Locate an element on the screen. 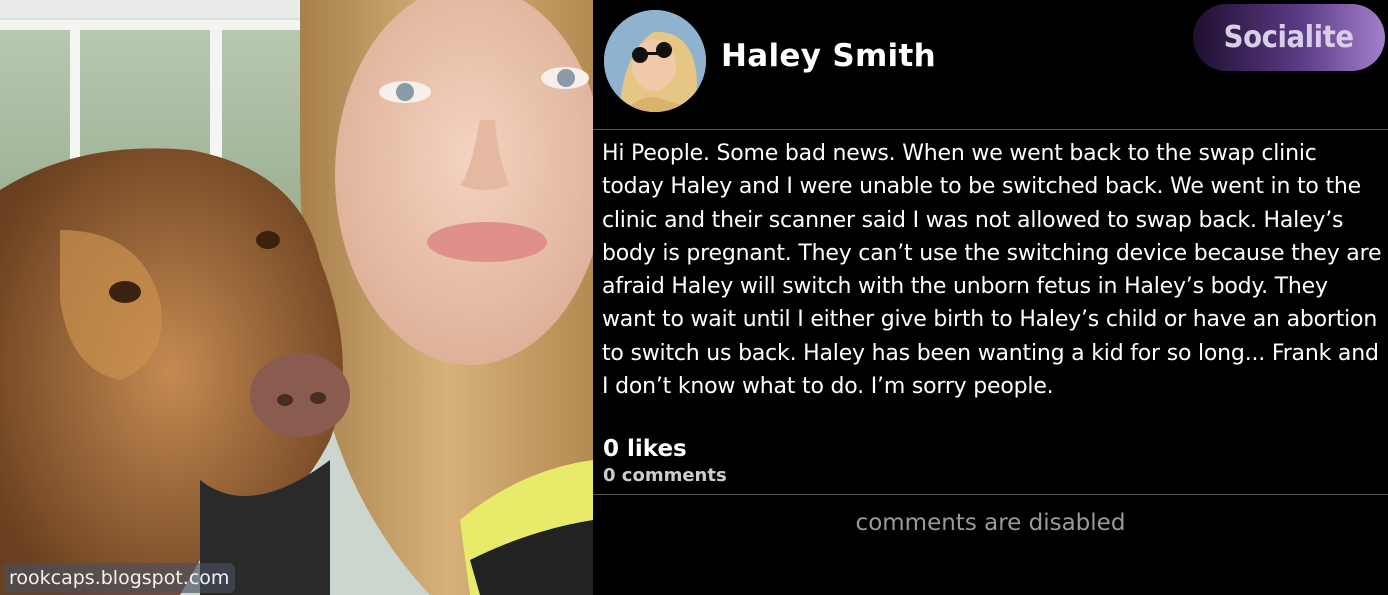 The height and width of the screenshot is (595, 1388). avatar-icon is located at coordinates (655, 61).